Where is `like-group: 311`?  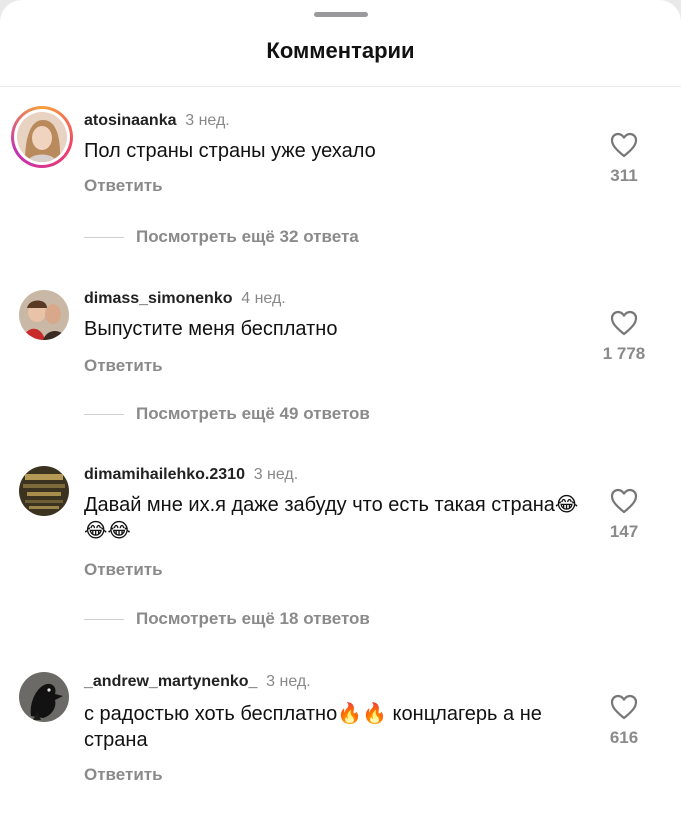
like-group: 311 is located at coordinates (624, 159).